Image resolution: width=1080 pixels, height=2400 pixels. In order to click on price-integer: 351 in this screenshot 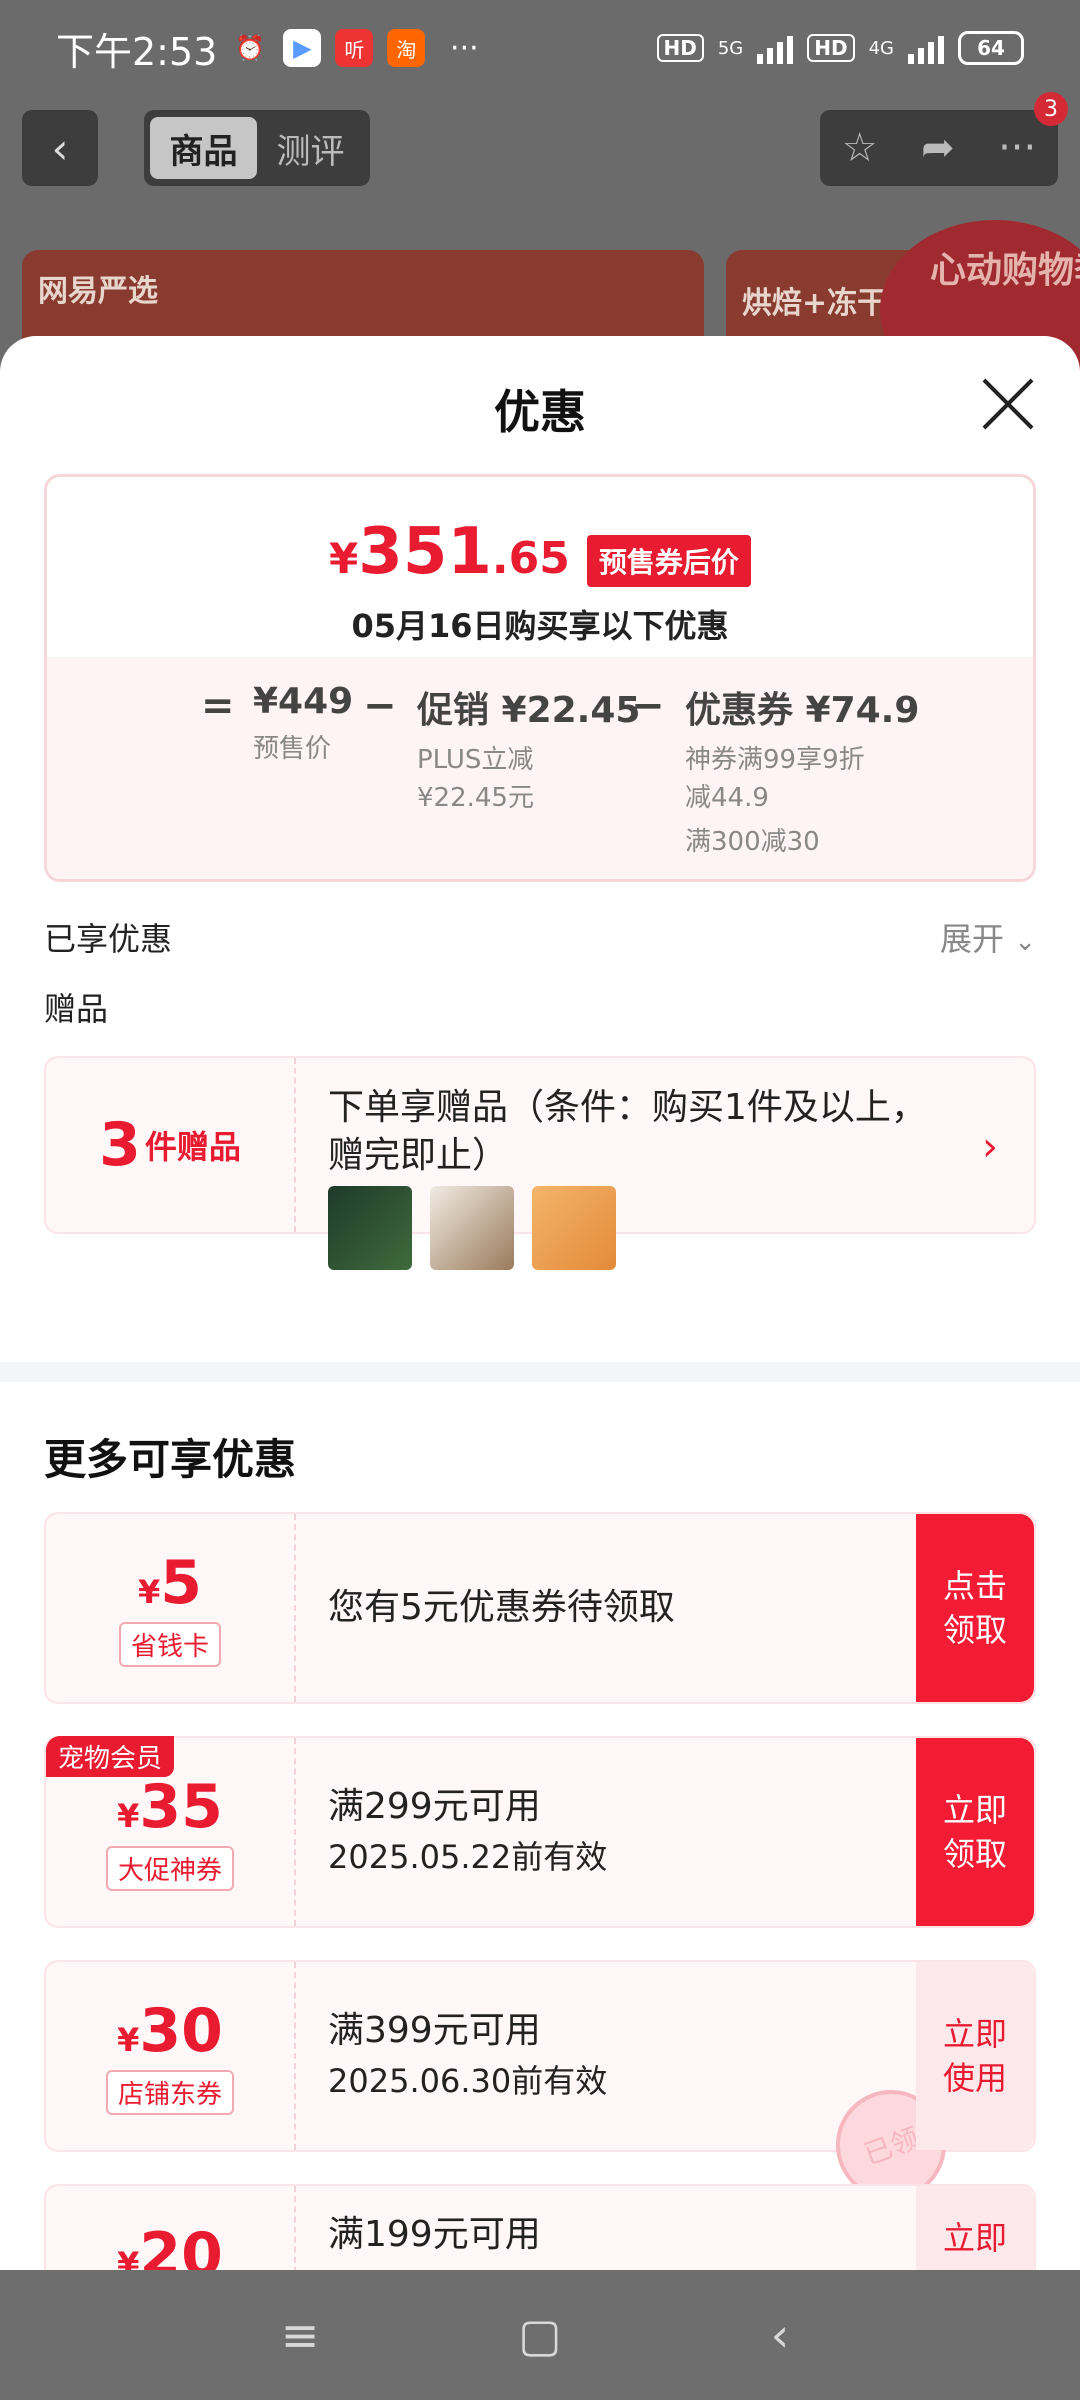, I will do `click(425, 552)`.